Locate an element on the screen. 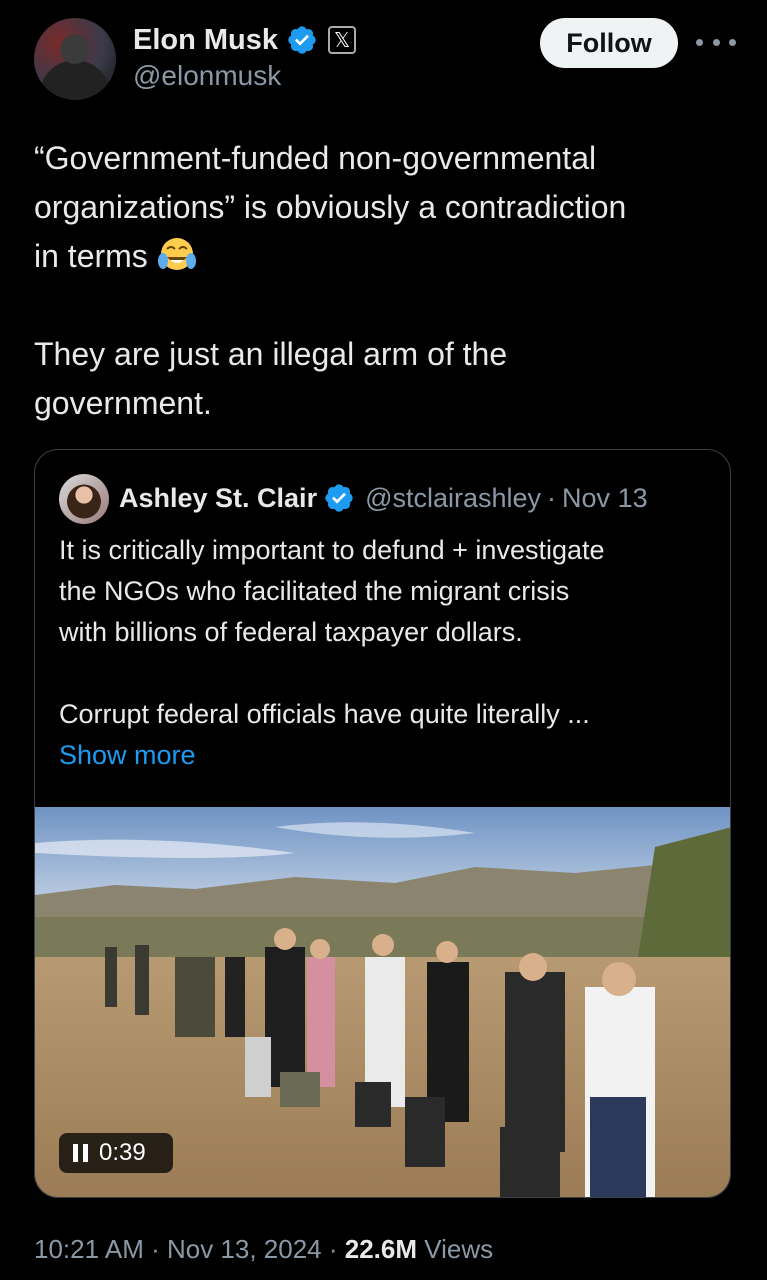 Image resolution: width=767 pixels, height=1280 pixels. x-logo-icon: 𝕏 is located at coordinates (342, 40).